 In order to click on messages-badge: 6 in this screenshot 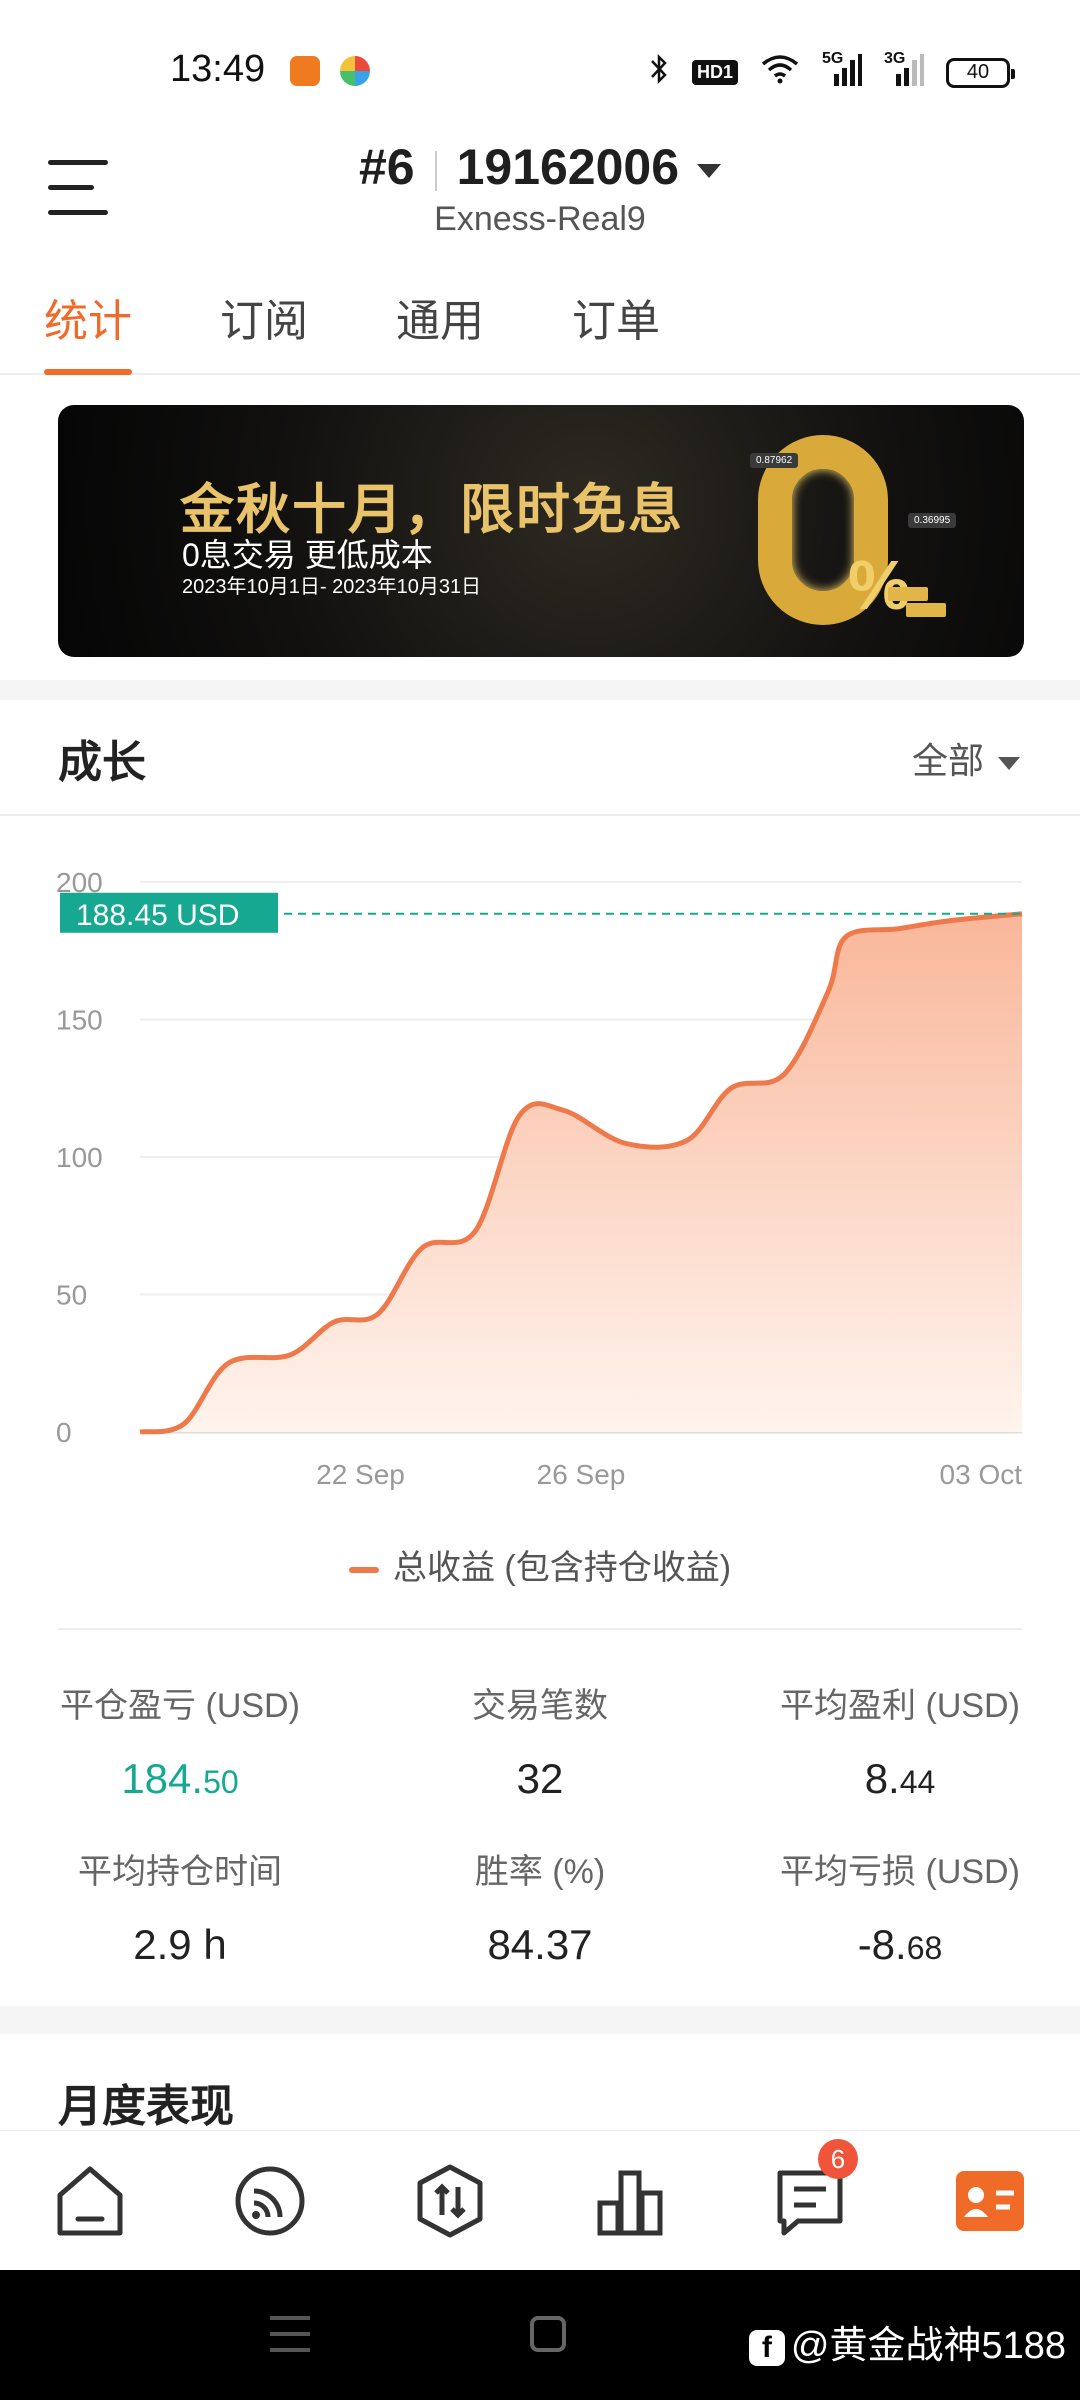, I will do `click(838, 2159)`.